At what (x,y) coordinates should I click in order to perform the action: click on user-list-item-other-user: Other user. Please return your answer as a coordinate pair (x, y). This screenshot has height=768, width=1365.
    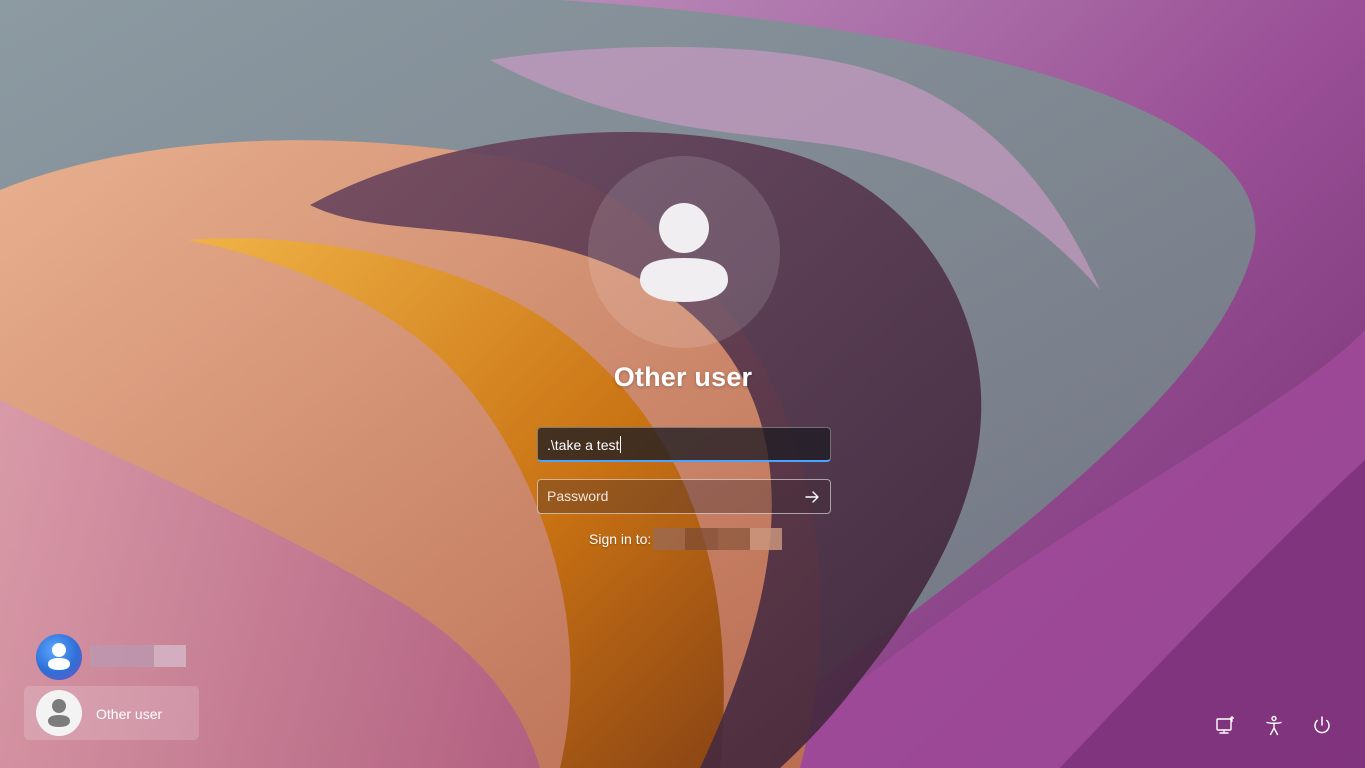
    Looking at the image, I should click on (111, 713).